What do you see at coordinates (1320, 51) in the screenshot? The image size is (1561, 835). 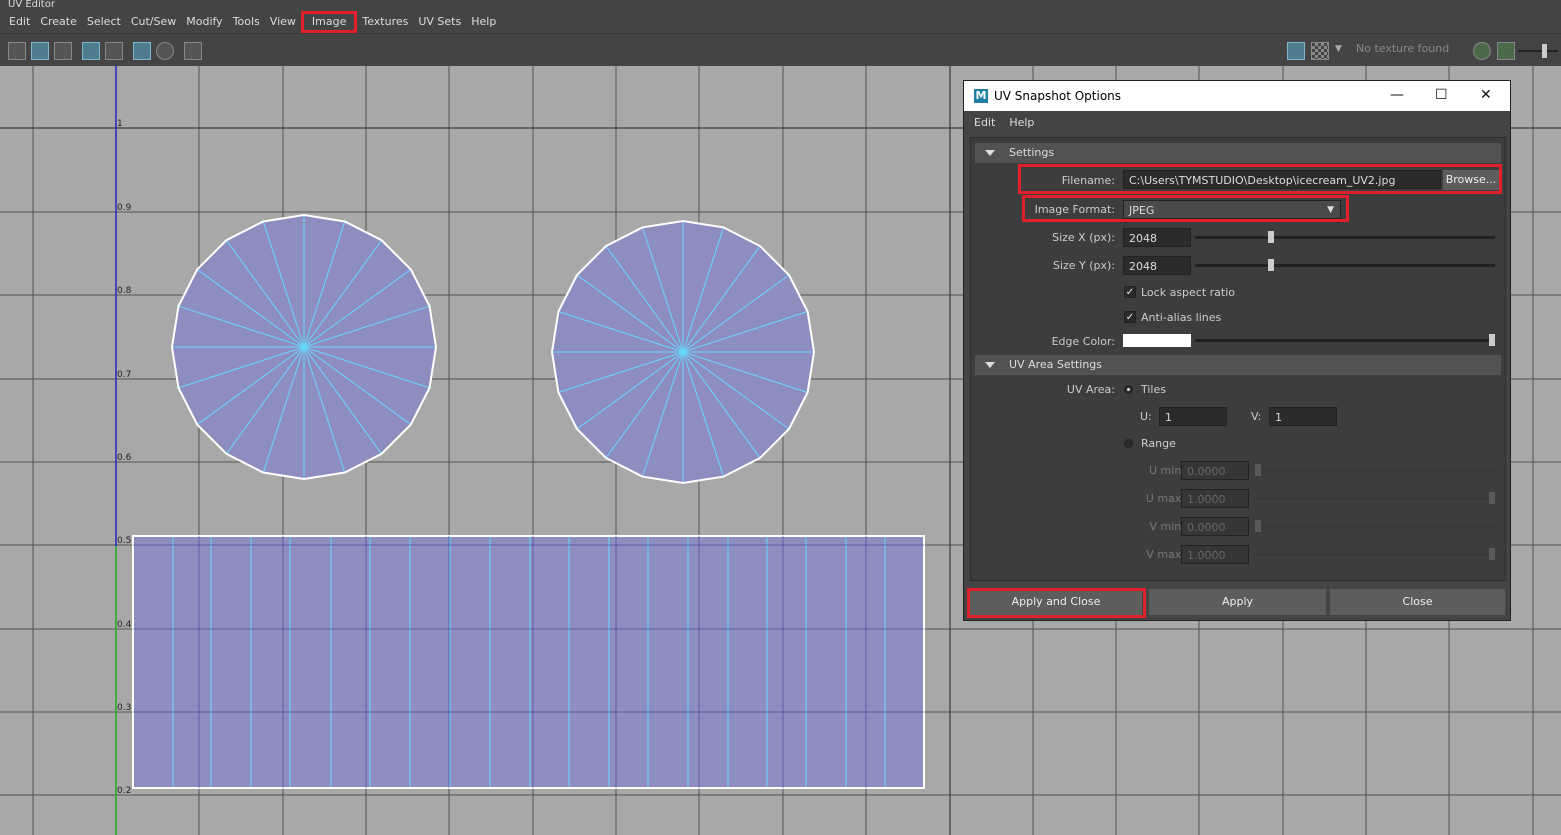 I see `checker-pattern-icon` at bounding box center [1320, 51].